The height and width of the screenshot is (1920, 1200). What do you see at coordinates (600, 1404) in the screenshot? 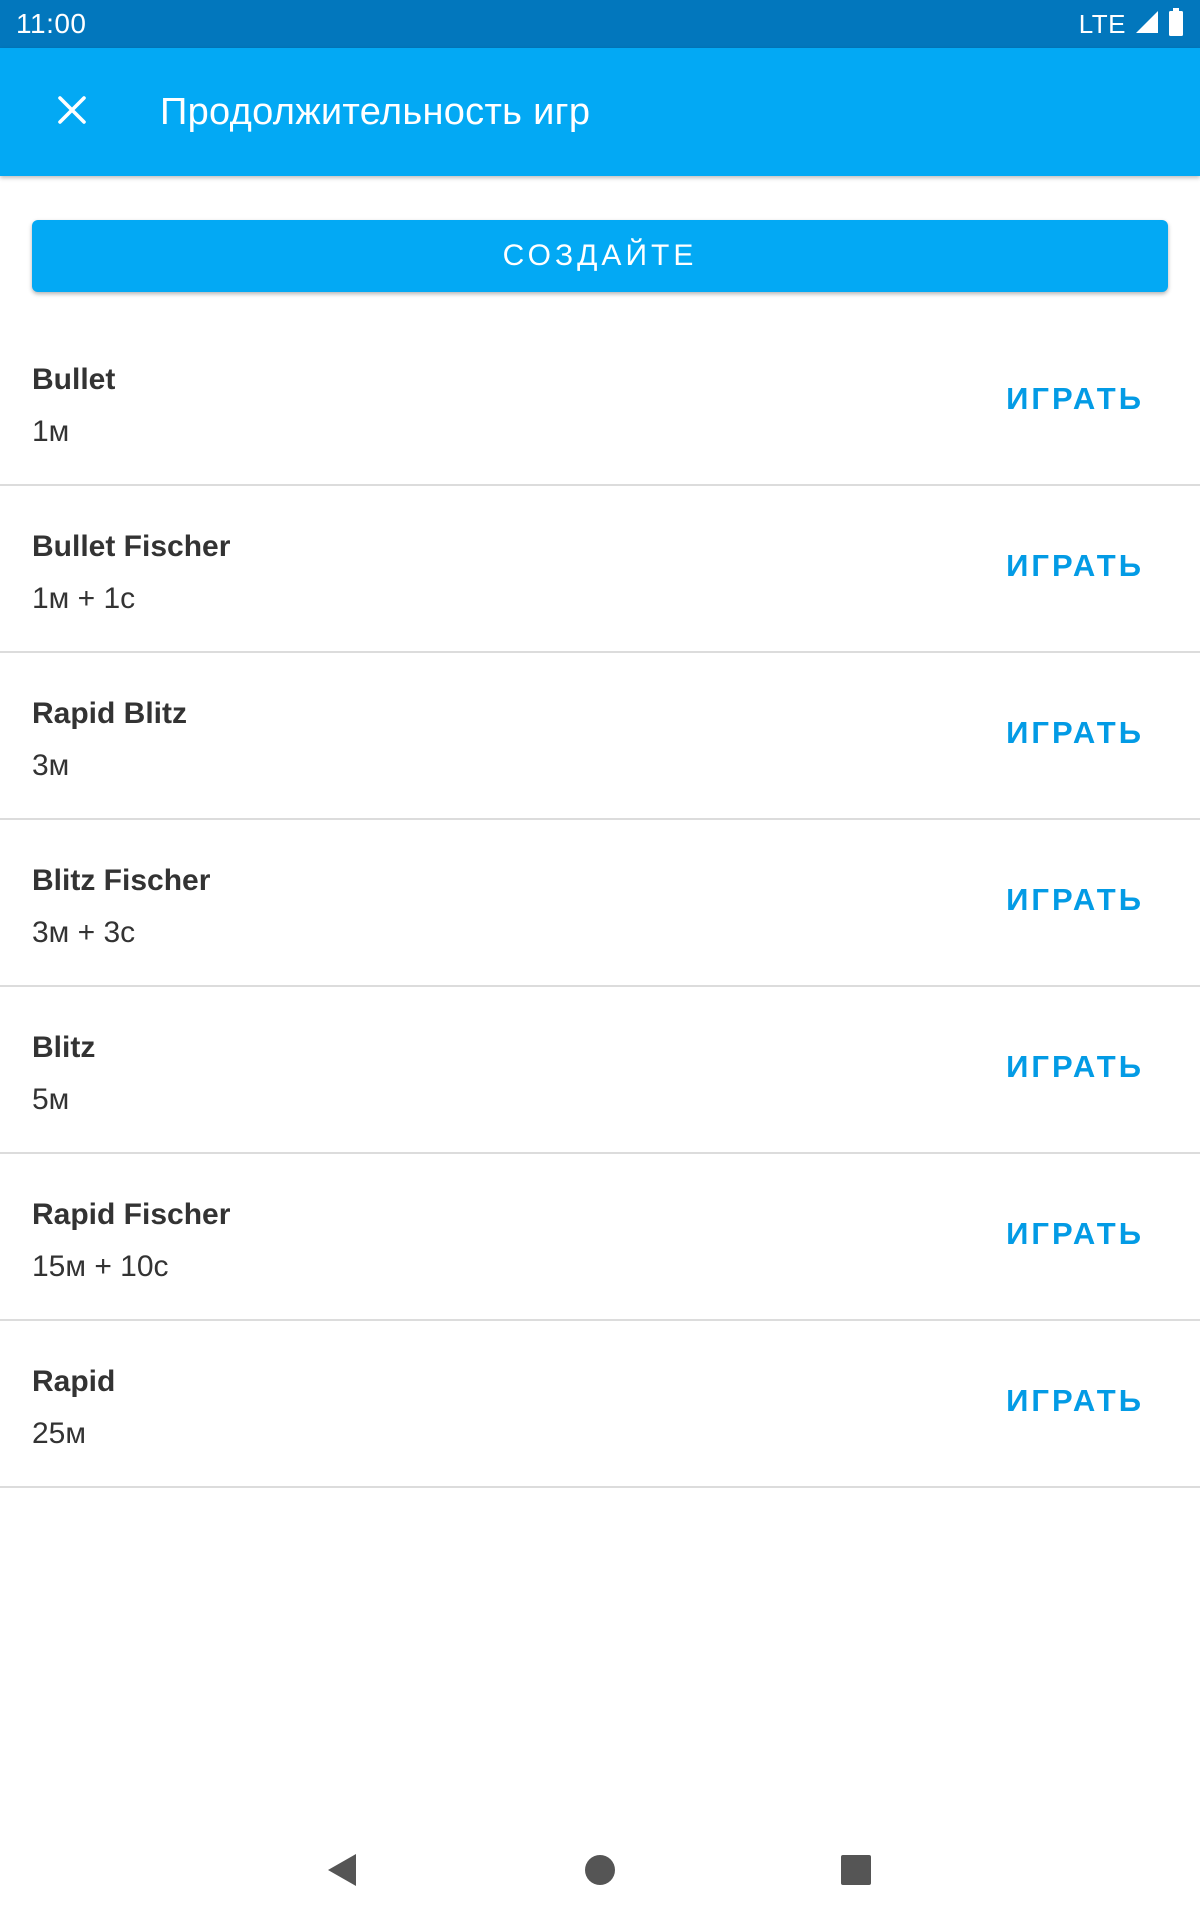
I see `list-item: Rapid 25м ИГРАТЬ` at bounding box center [600, 1404].